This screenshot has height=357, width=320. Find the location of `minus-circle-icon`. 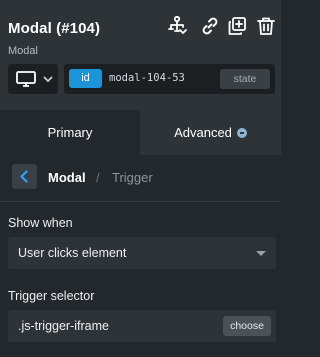

minus-circle-icon is located at coordinates (241, 132).